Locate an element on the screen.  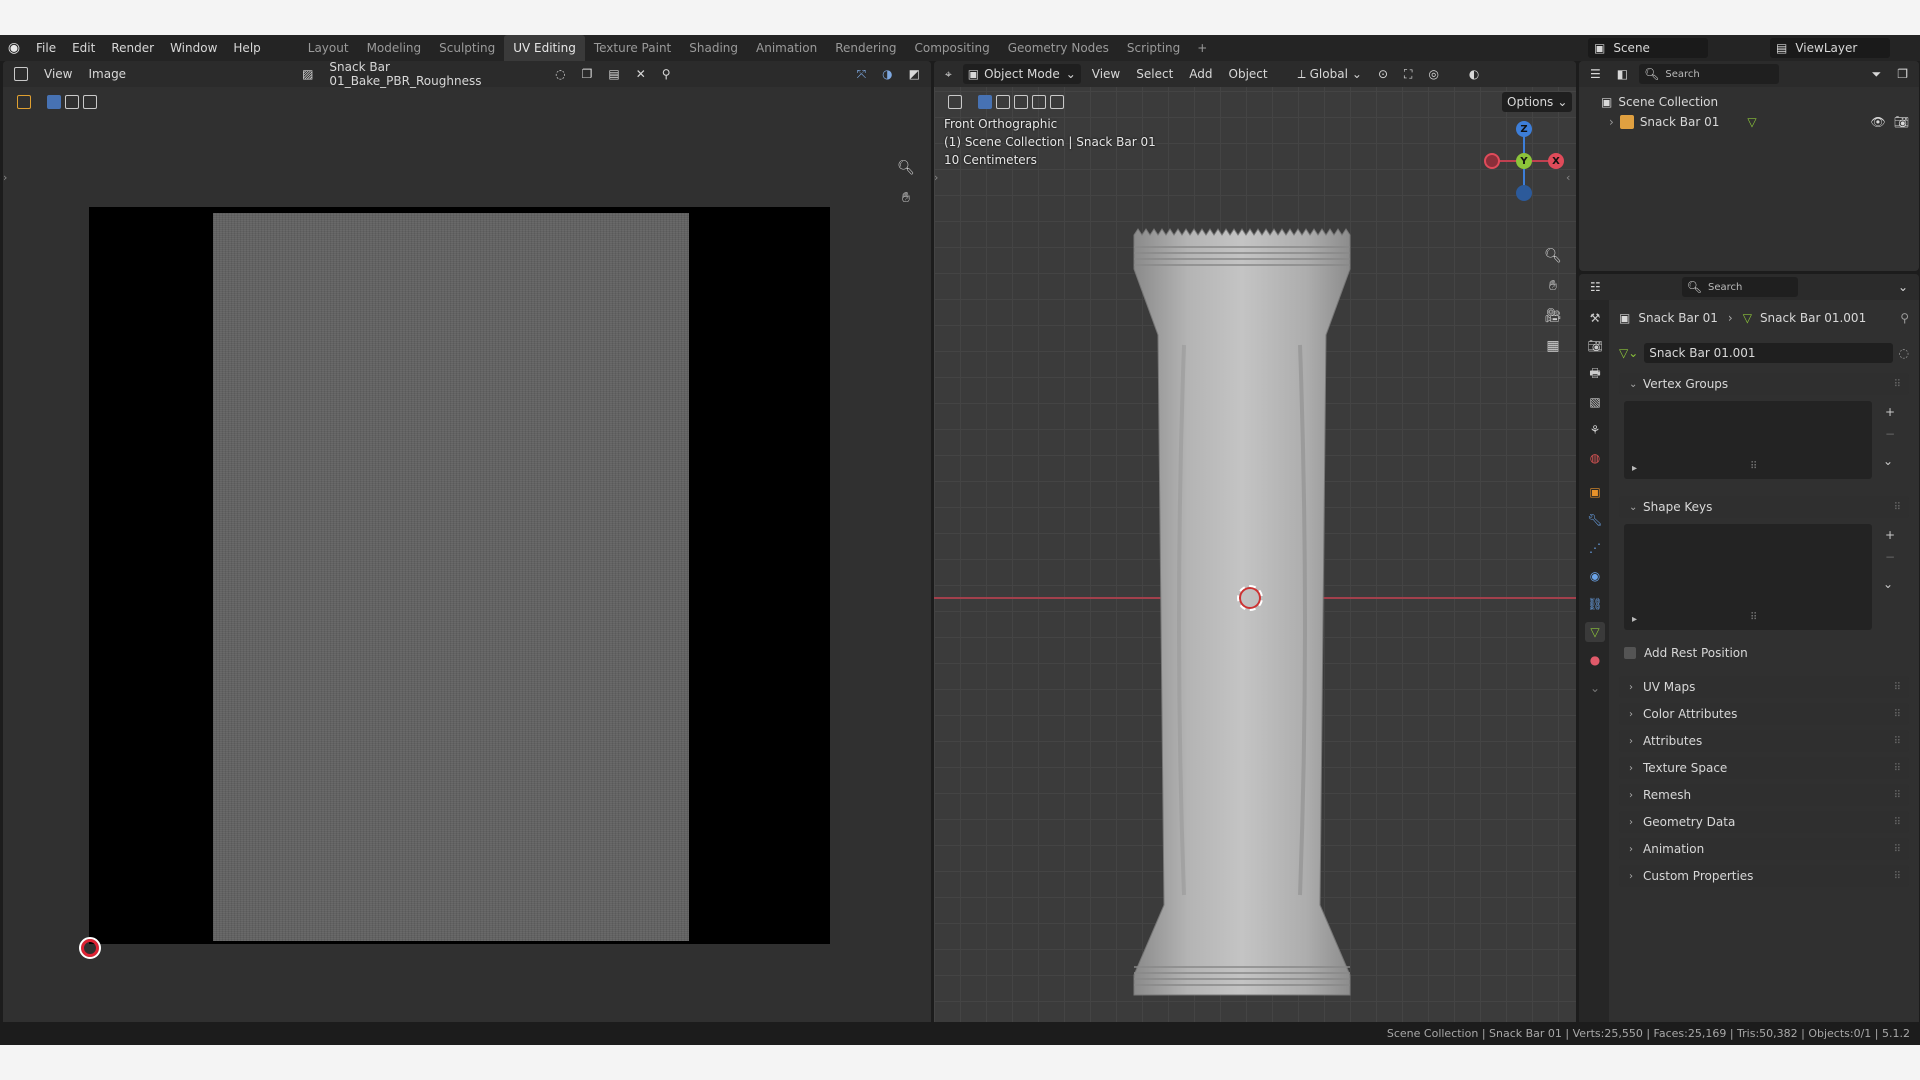
new-image-icon: ❐ is located at coordinates (587, 74).